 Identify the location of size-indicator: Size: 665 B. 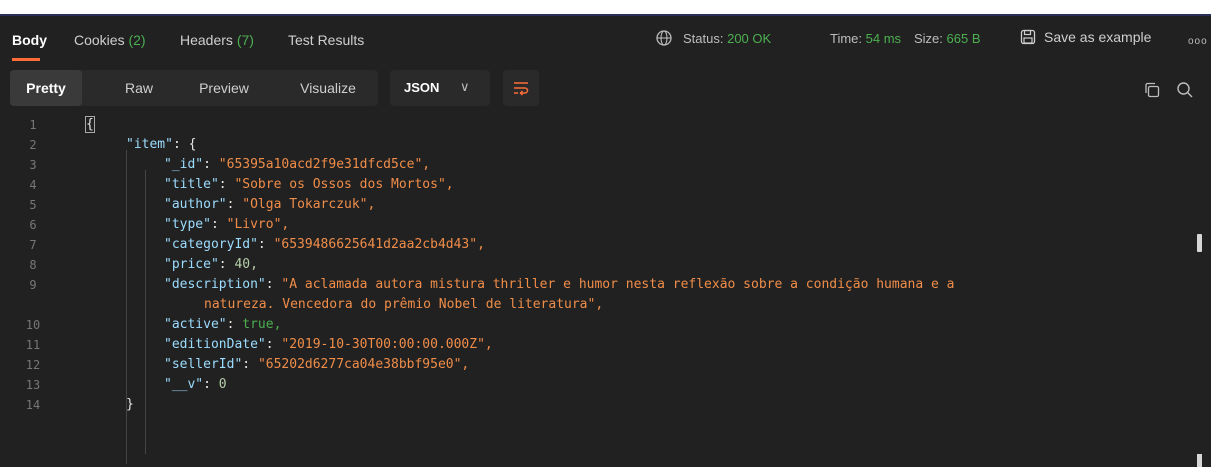
(947, 38).